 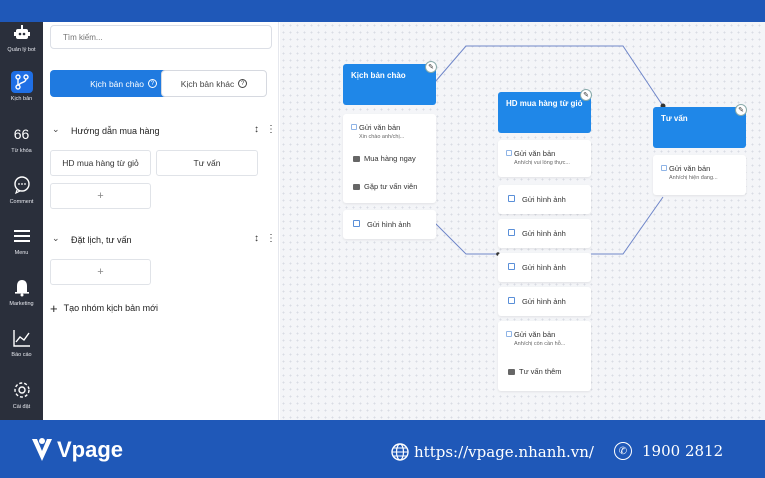 I want to click on brand-logo: Vpage, so click(x=76, y=450).